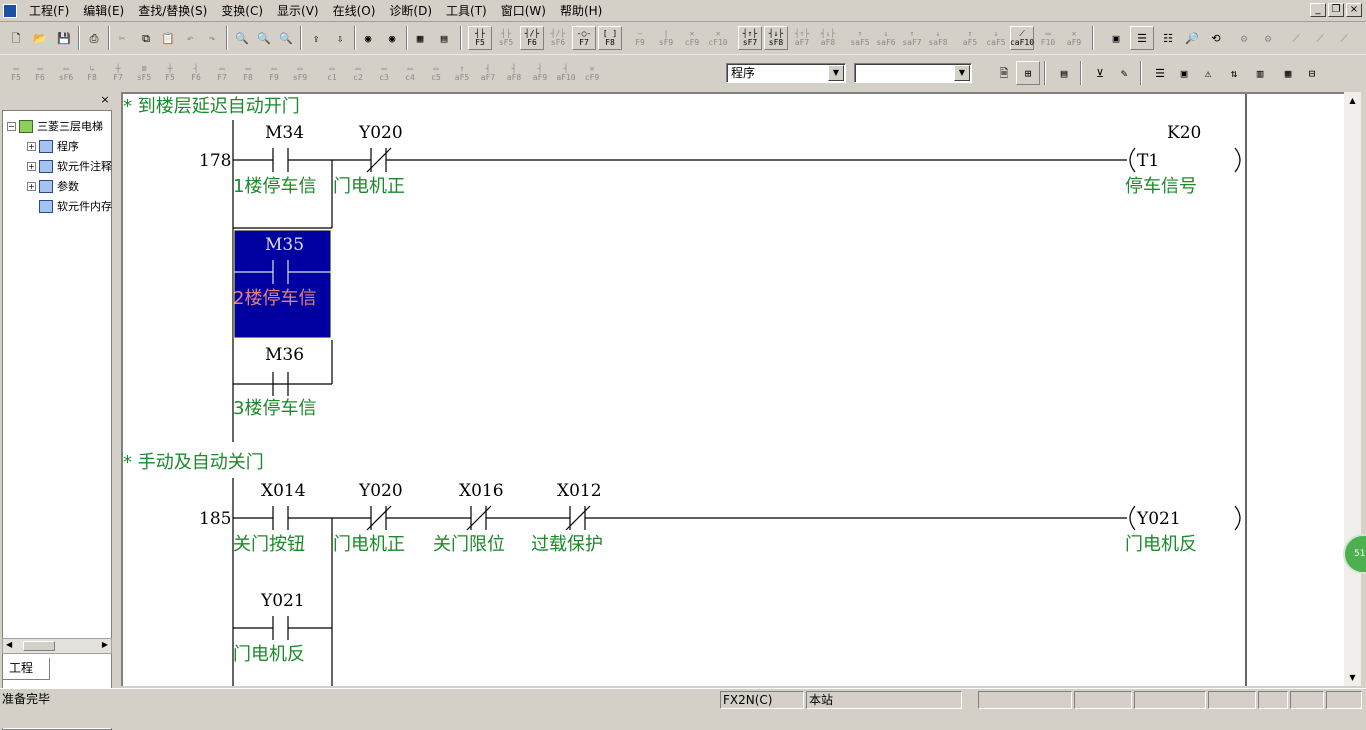 This screenshot has height=730, width=1366. Describe the element at coordinates (444, 38) in the screenshot. I see `list-view-icon: ▤` at that location.